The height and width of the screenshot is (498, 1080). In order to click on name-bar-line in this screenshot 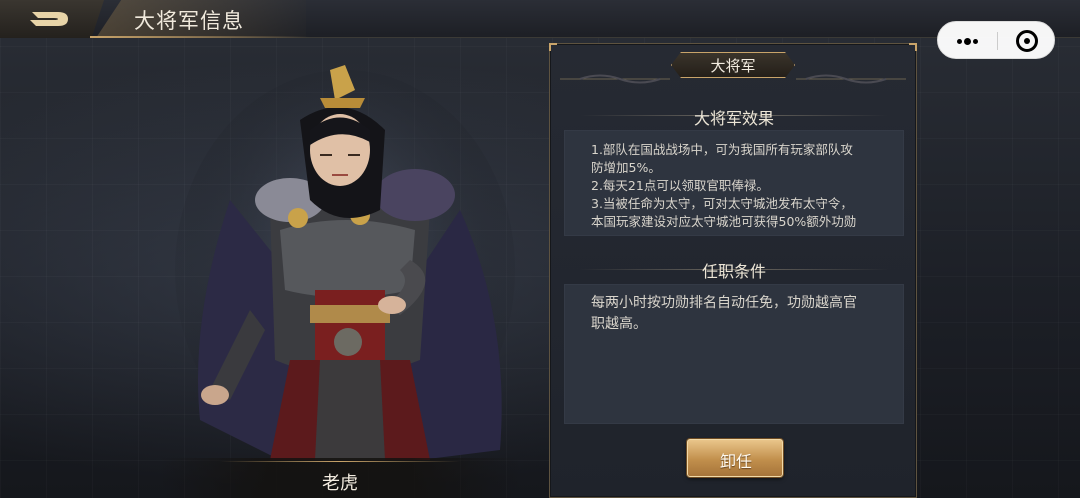, I will do `click(340, 461)`.